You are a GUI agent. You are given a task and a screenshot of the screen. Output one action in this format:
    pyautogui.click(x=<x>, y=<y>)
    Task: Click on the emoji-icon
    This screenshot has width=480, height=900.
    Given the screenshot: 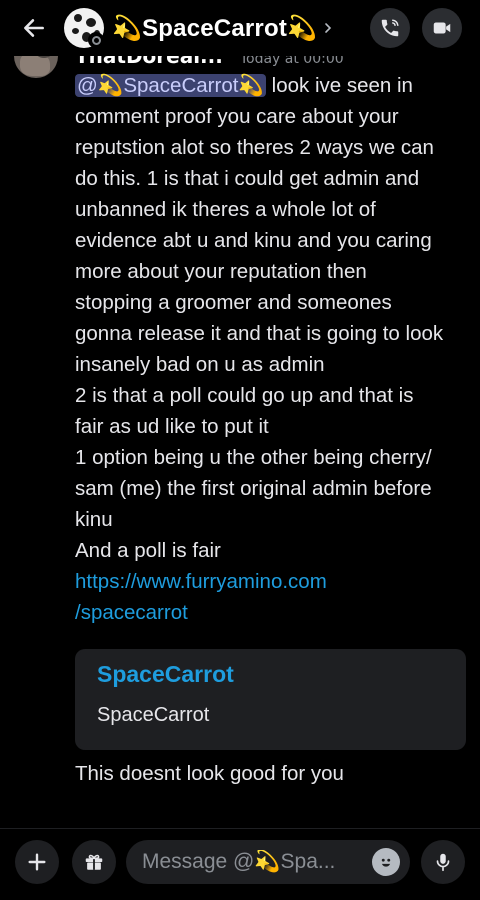 What is the action you would take?
    pyautogui.click(x=386, y=862)
    